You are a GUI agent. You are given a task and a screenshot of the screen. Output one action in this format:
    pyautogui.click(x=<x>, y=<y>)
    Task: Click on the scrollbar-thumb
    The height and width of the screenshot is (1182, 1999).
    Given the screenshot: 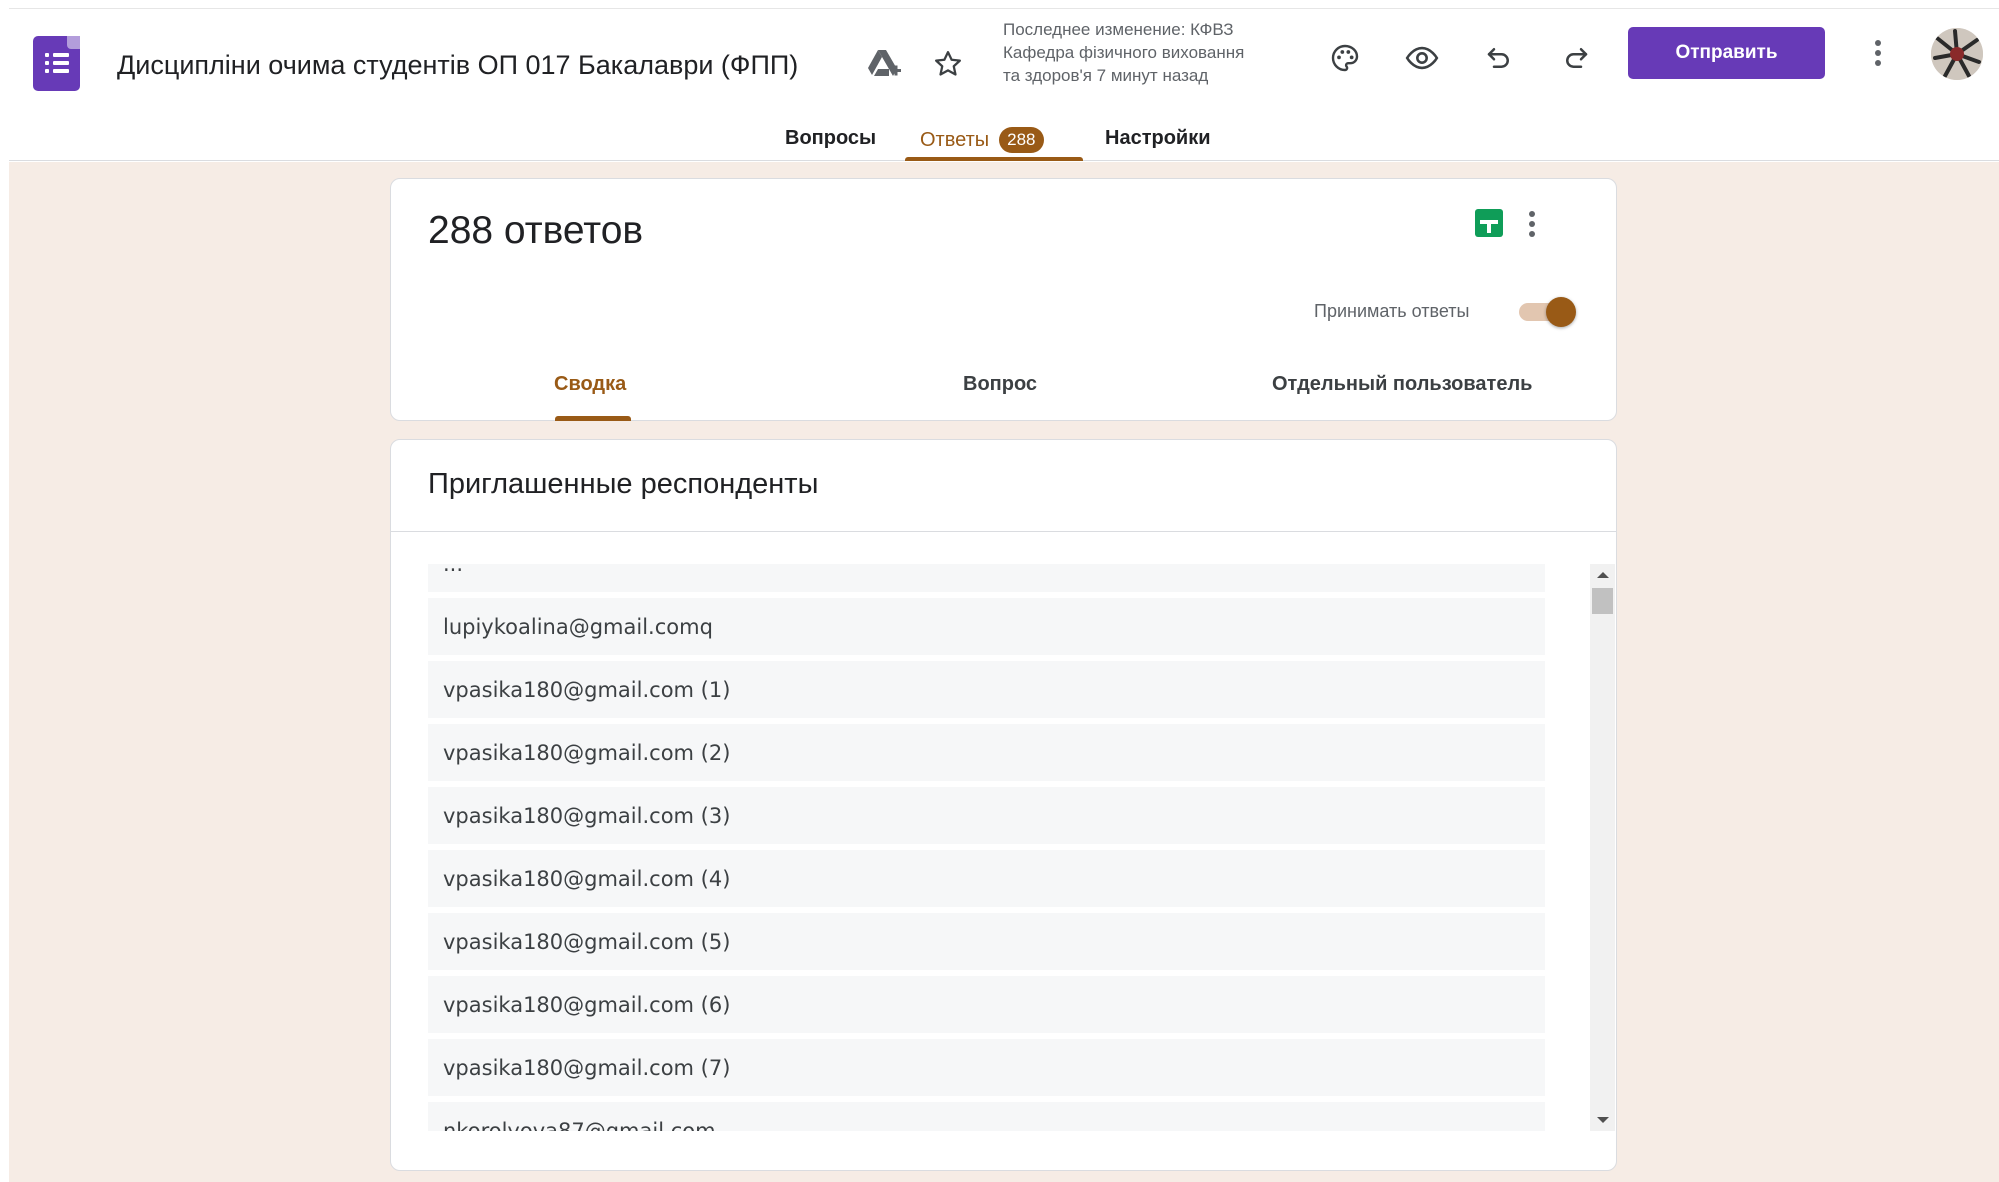 What is the action you would take?
    pyautogui.click(x=1602, y=601)
    